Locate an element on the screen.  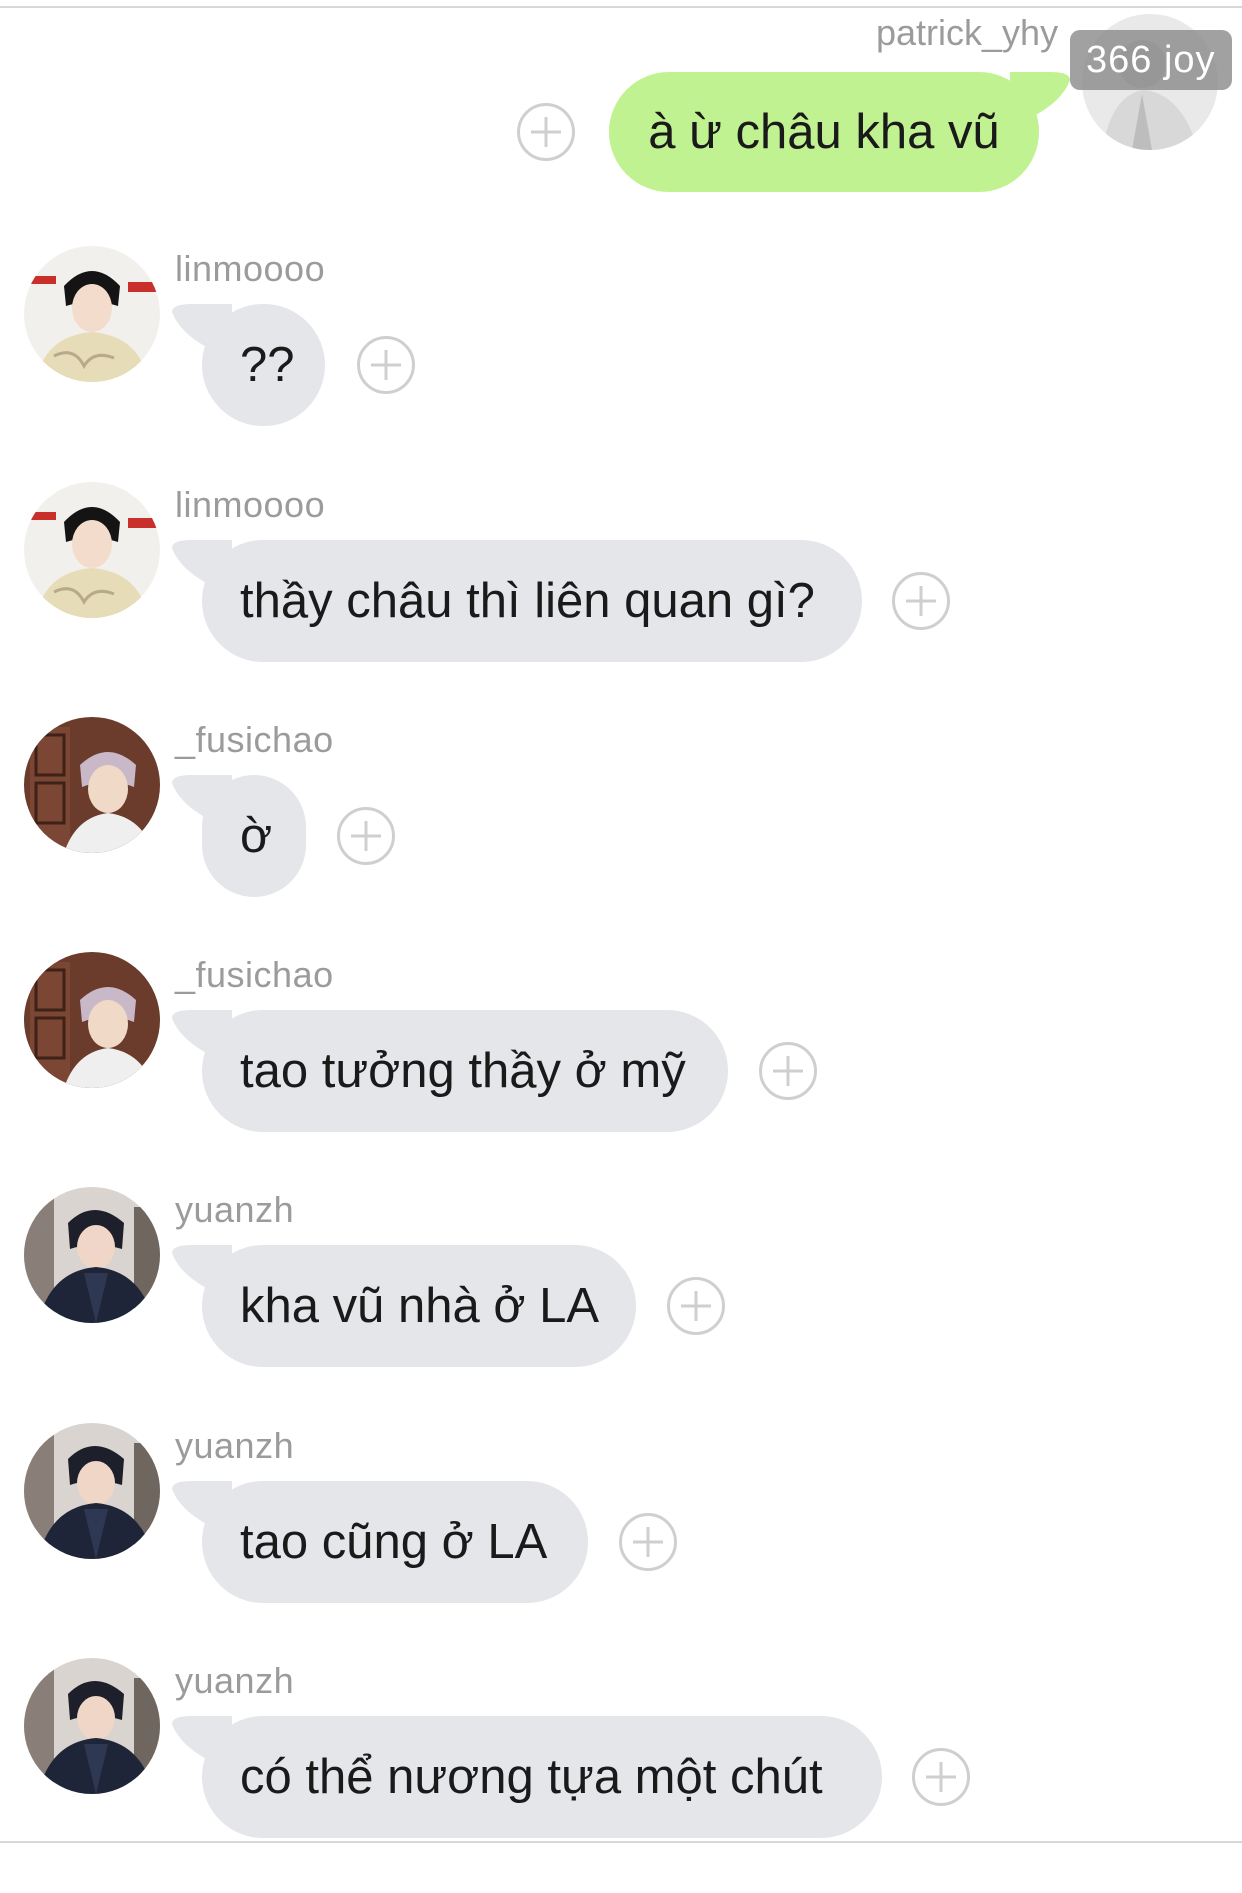
message-text: thầy châu thì liên quan gì? is located at coordinates (527, 601).